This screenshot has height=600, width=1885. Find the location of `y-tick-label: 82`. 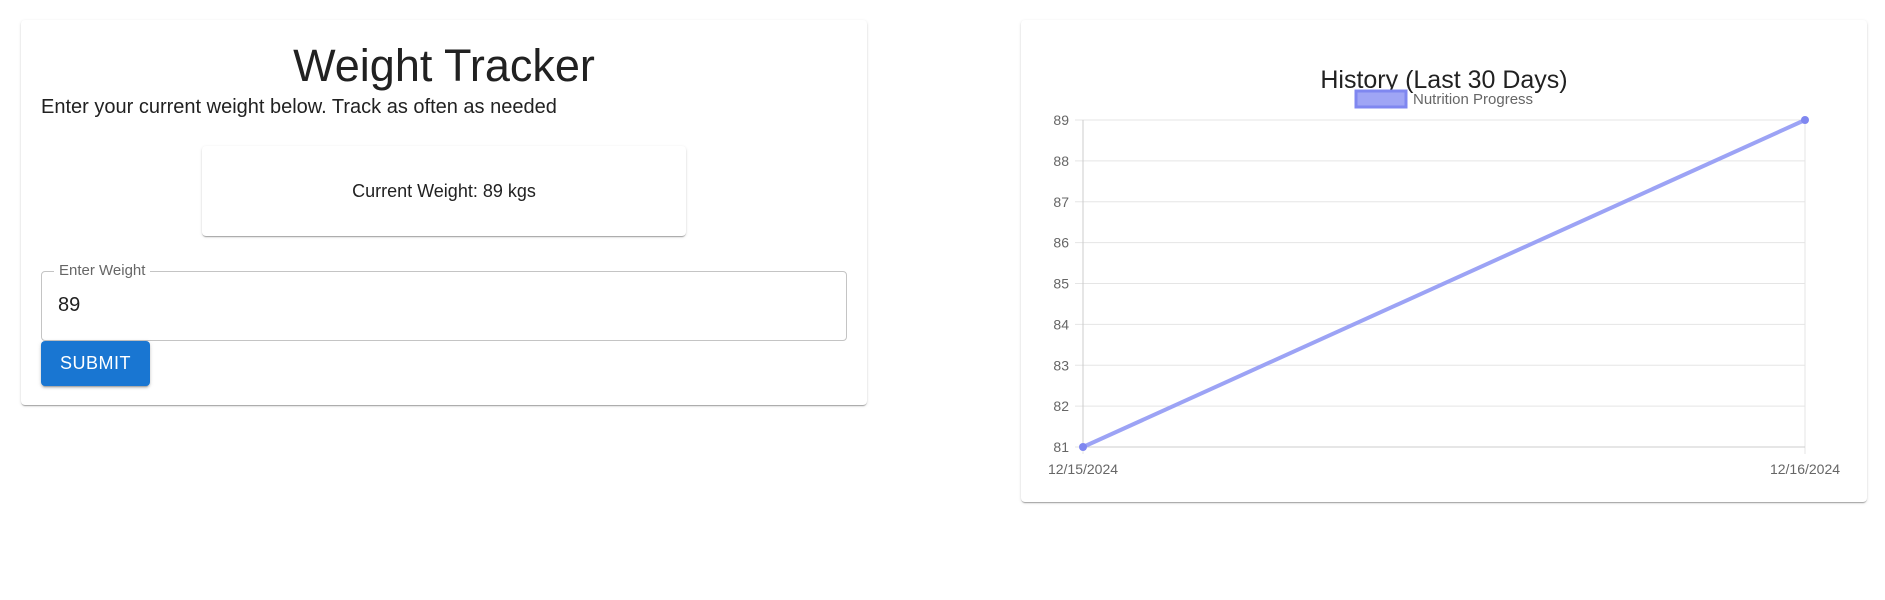

y-tick-label: 82 is located at coordinates (1061, 406).